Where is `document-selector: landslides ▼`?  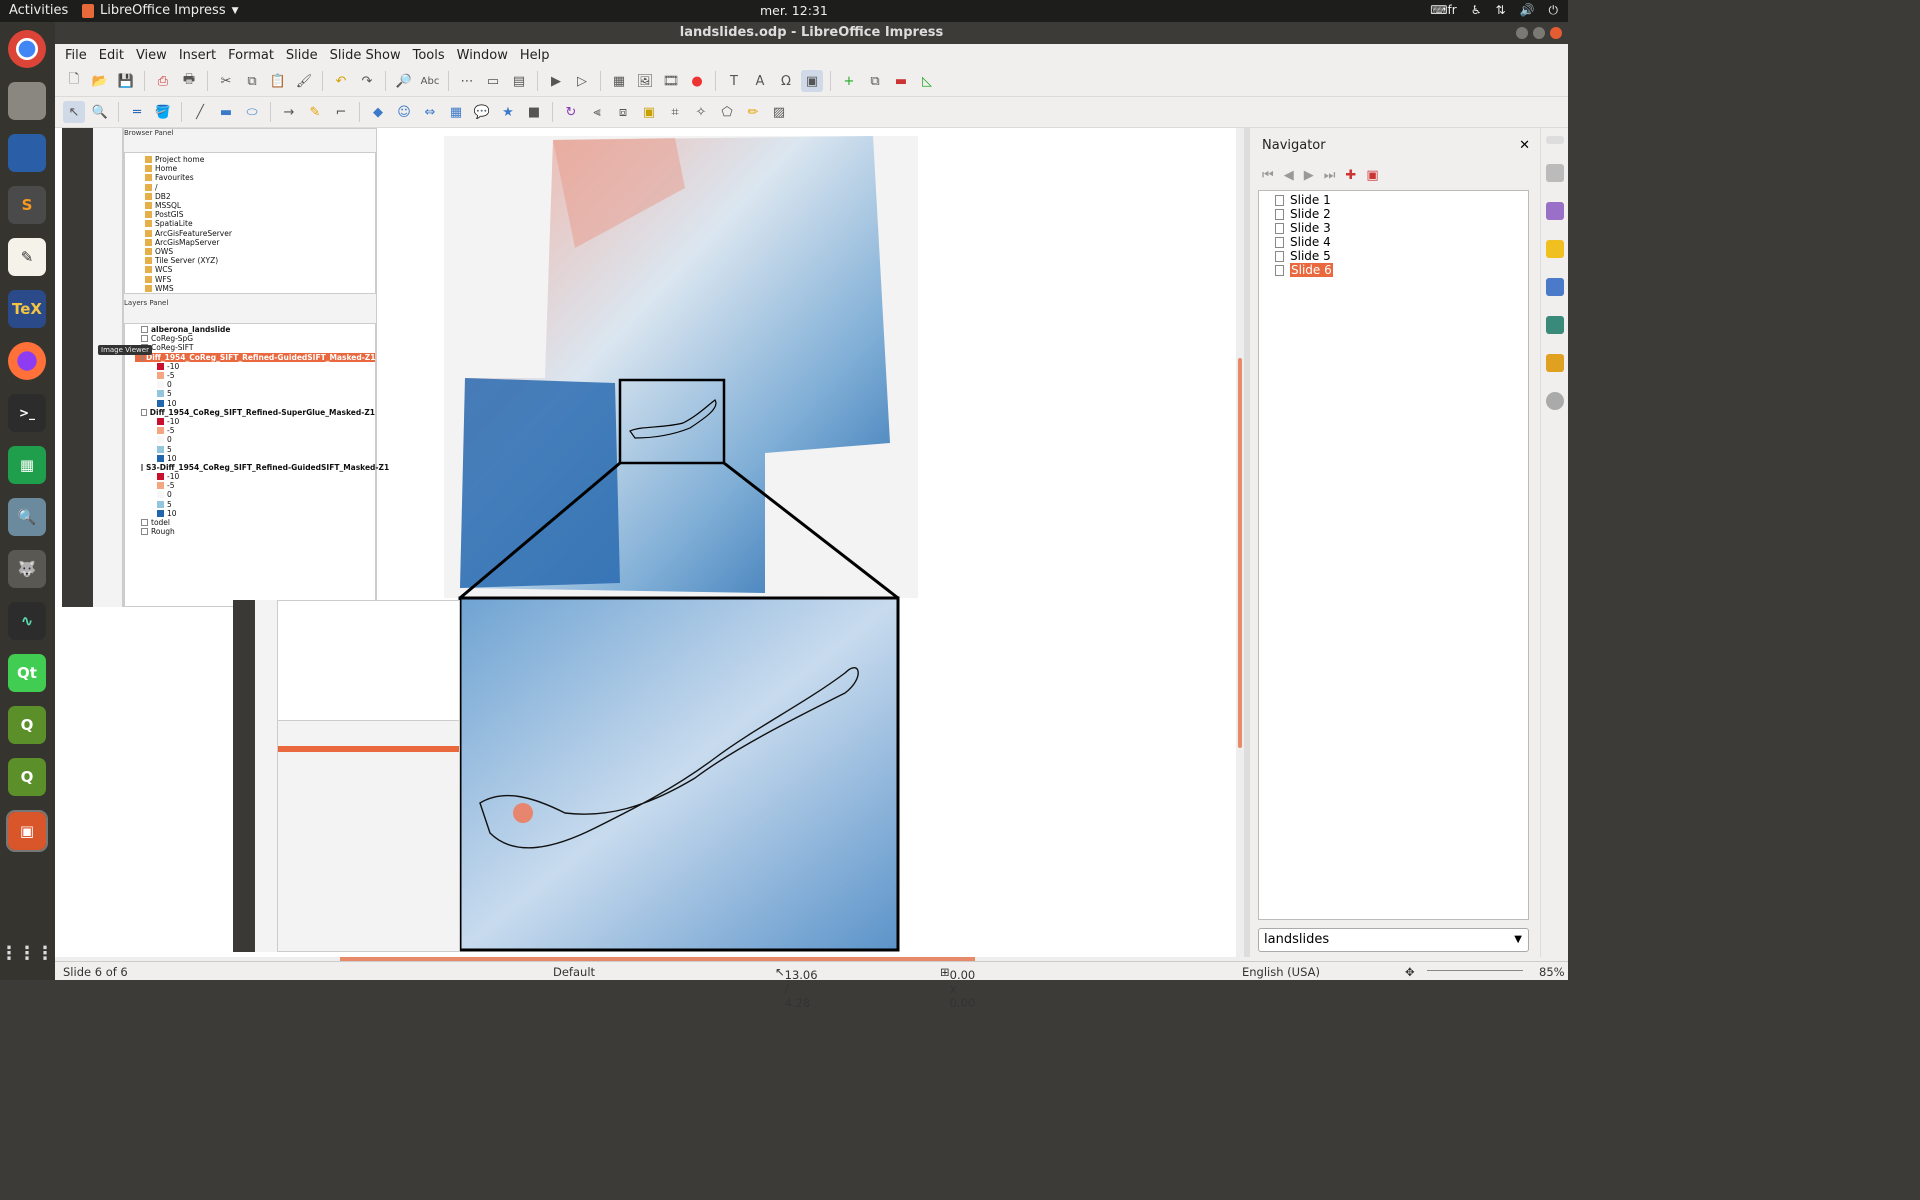 document-selector: landslides ▼ is located at coordinates (1393, 940).